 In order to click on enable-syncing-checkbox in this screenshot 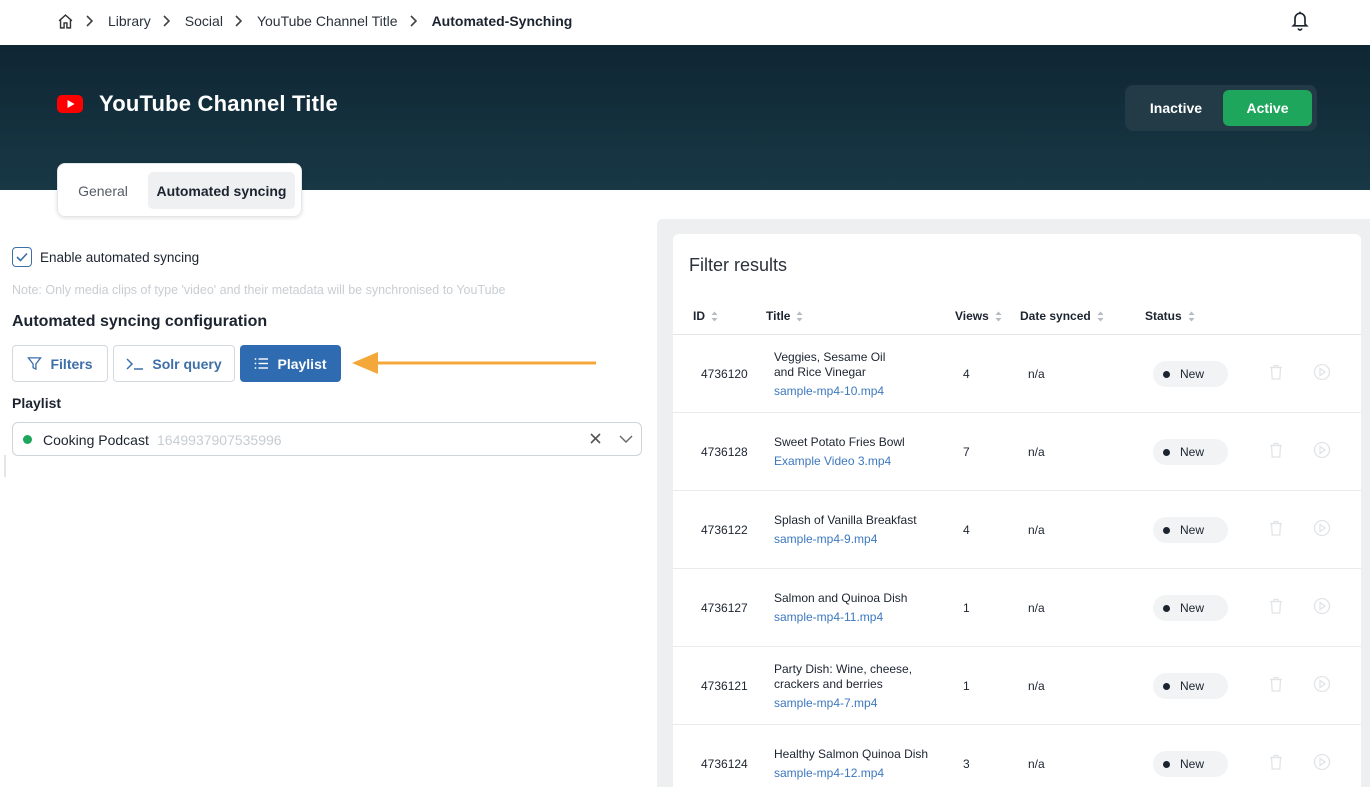, I will do `click(22, 257)`.